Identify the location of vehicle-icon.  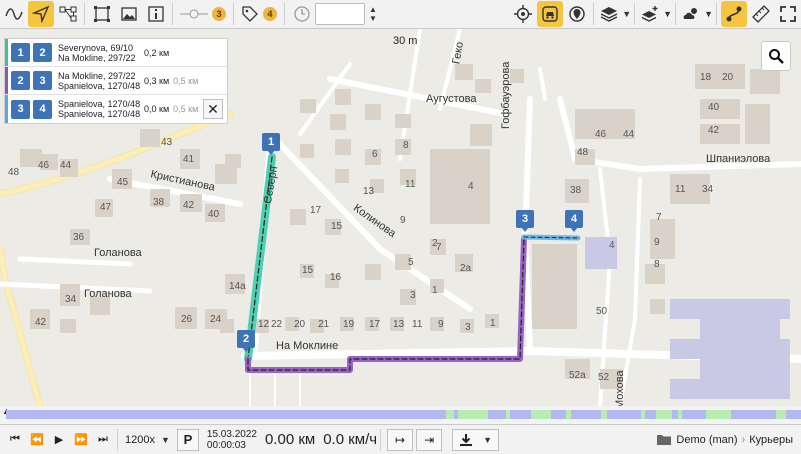
(550, 14).